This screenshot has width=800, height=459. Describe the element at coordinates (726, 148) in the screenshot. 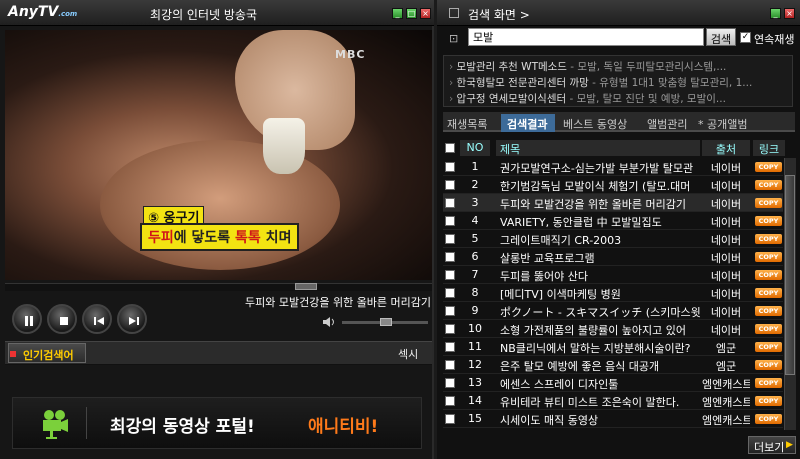

I see `column-header-source: 출처` at that location.